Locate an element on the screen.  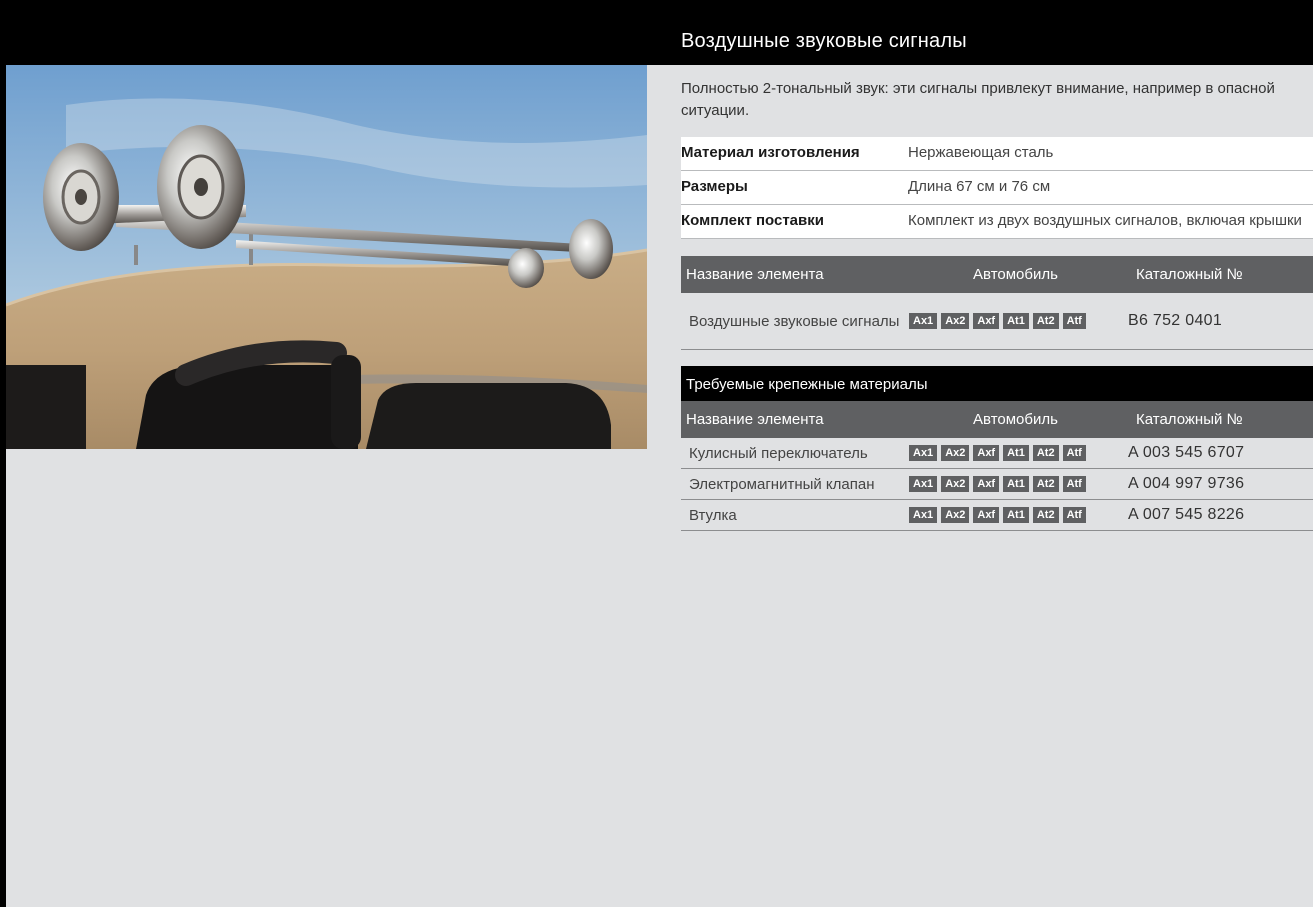
fixings-section-title: Требуемые крепежные материалы is located at coordinates (997, 383).